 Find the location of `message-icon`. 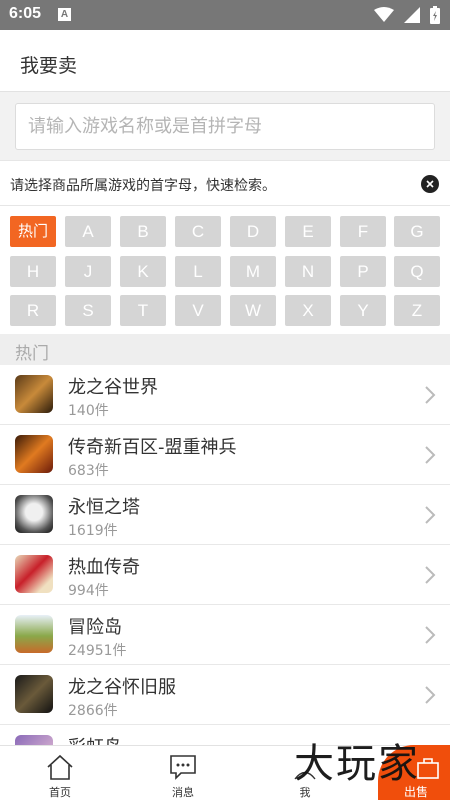

message-icon is located at coordinates (183, 767).